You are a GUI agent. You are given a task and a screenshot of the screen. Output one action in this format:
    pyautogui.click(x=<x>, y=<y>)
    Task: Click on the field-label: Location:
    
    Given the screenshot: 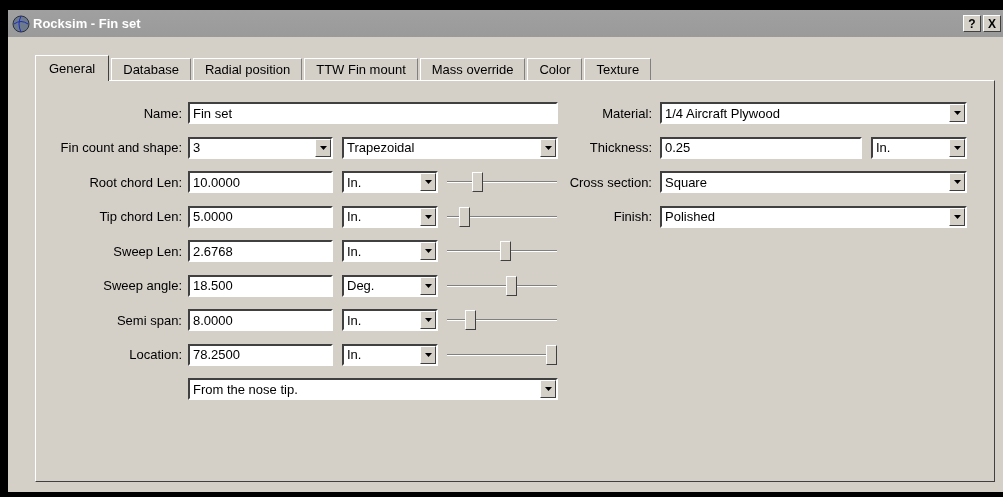 What is the action you would take?
    pyautogui.click(x=155, y=355)
    